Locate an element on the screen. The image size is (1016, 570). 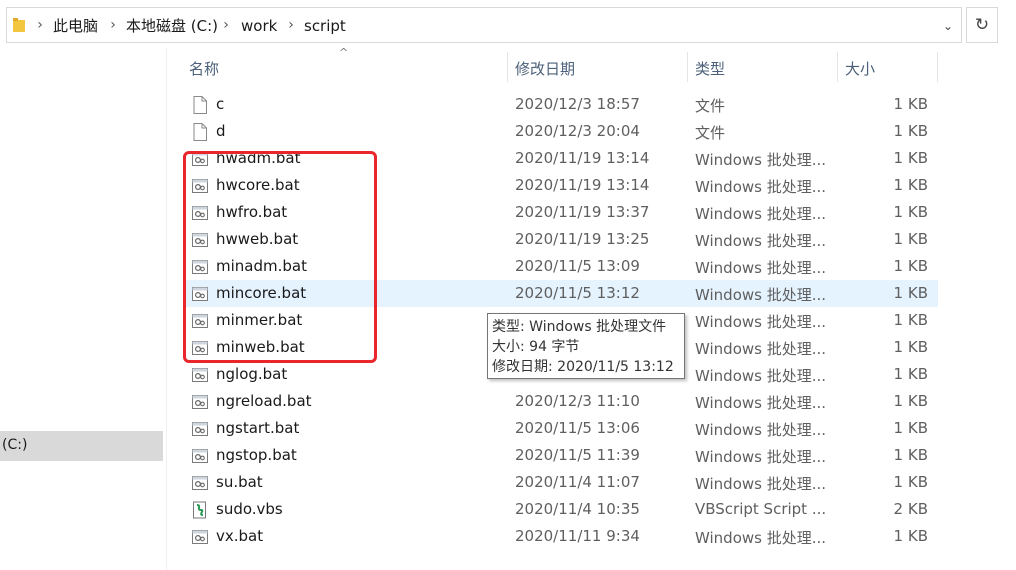
refresh-icon: ↻ is located at coordinates (982, 25).